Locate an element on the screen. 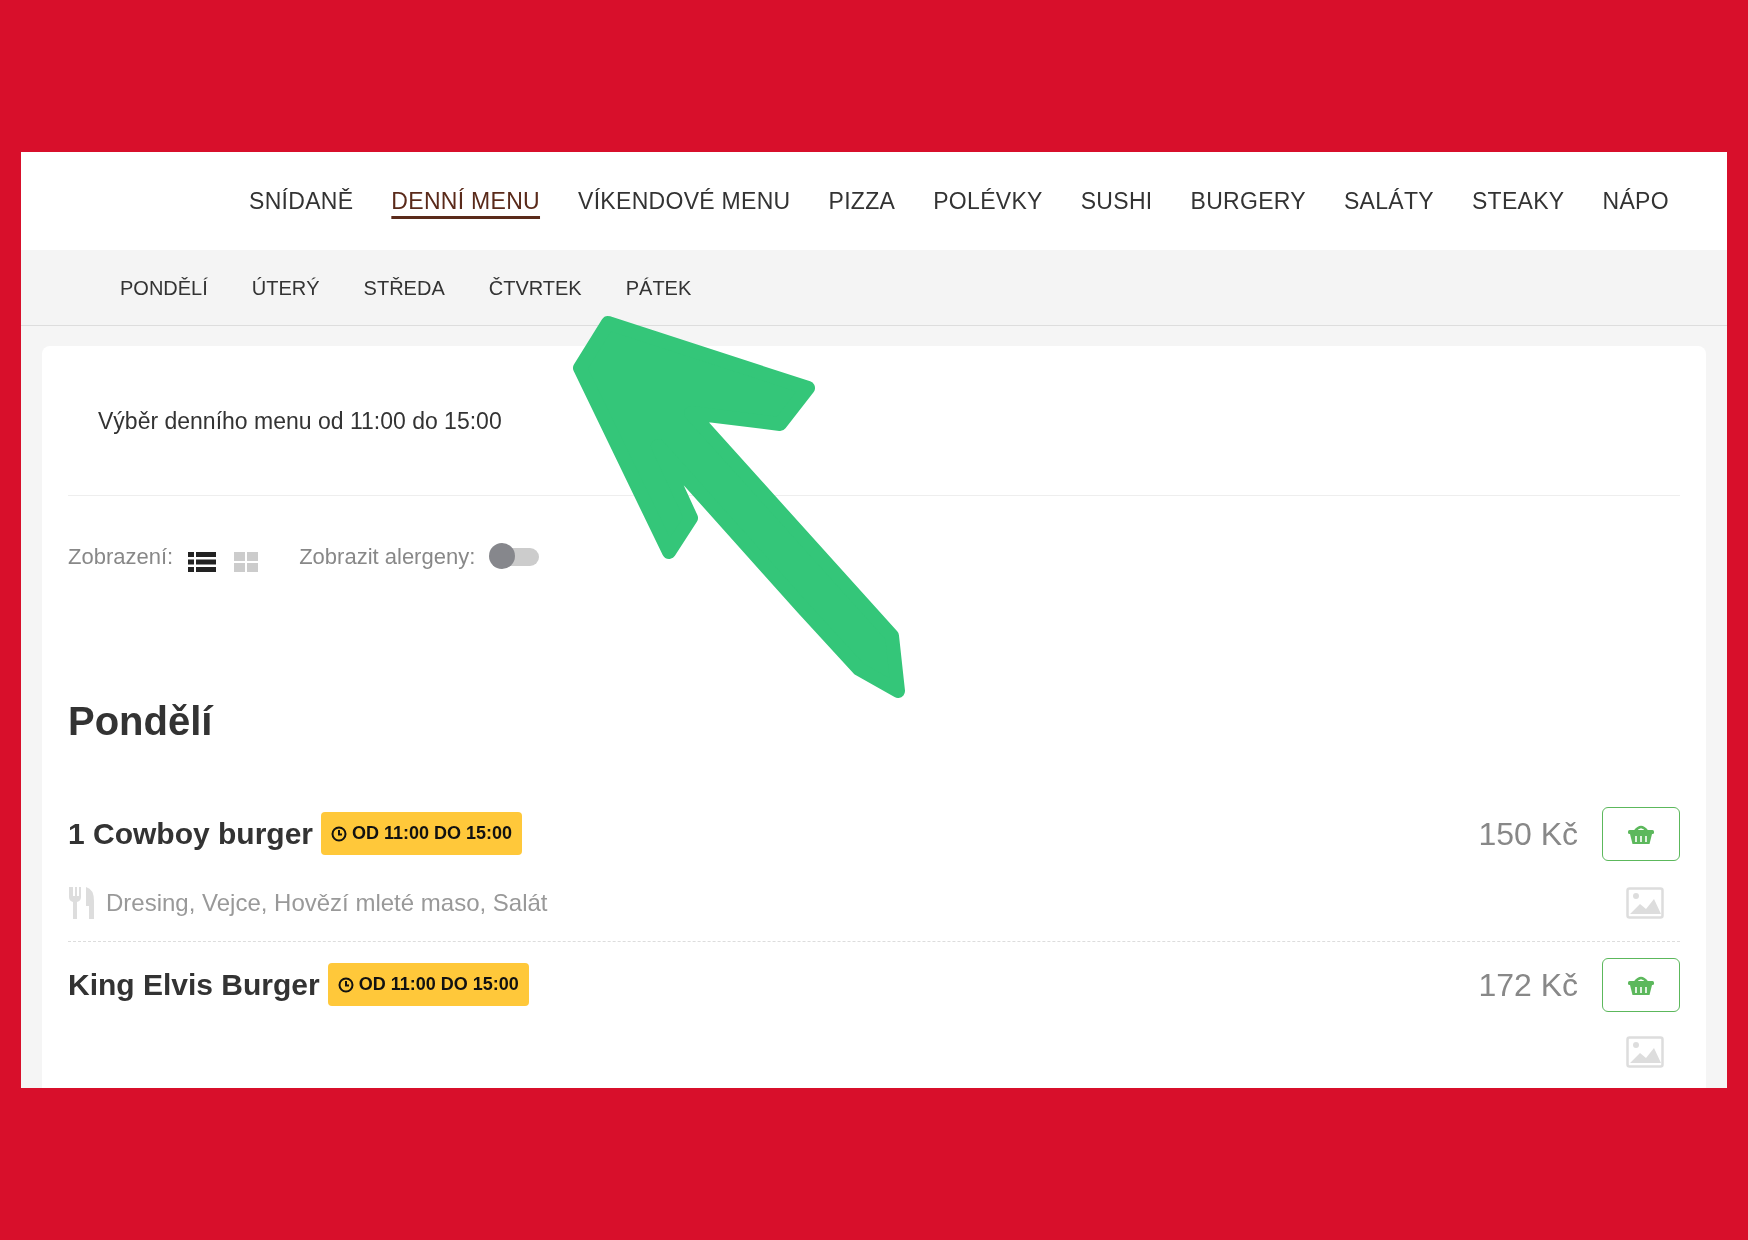 This screenshot has height=1240, width=1748. nav-link: STEAKY is located at coordinates (1518, 201).